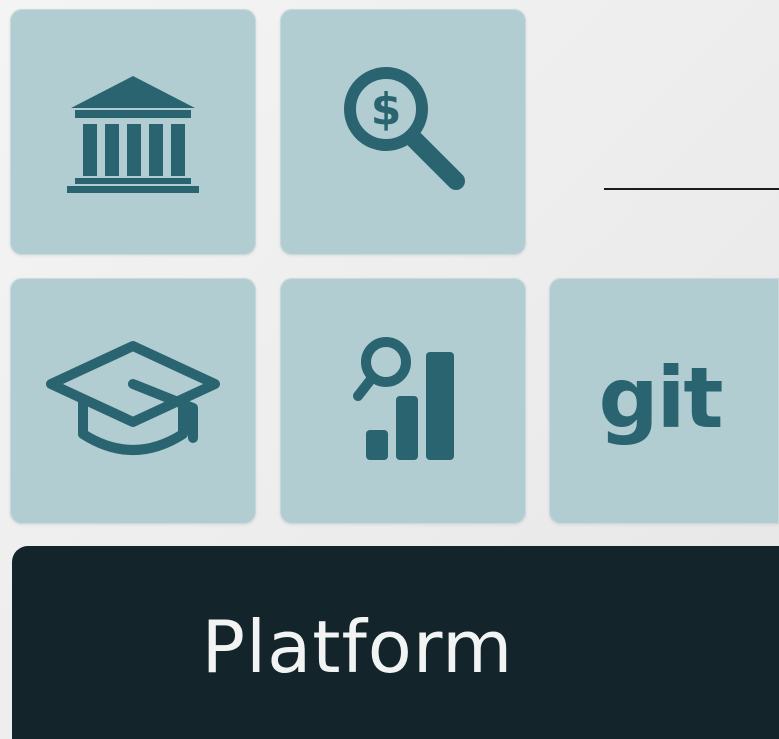 The width and height of the screenshot is (779, 739). Describe the element at coordinates (403, 398) in the screenshot. I see `search-bar-chart-icon` at that location.